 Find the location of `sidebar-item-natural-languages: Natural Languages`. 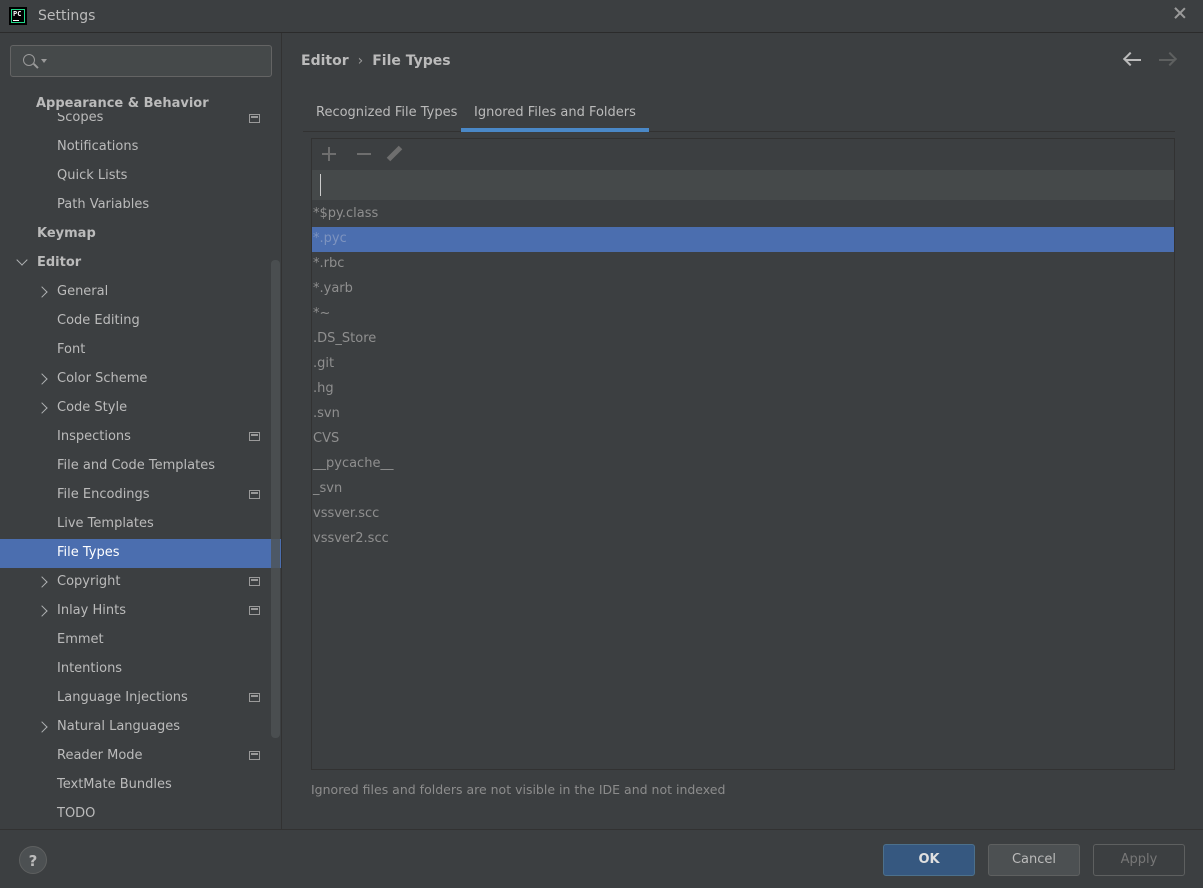

sidebar-item-natural-languages: Natural Languages is located at coordinates (140, 727).